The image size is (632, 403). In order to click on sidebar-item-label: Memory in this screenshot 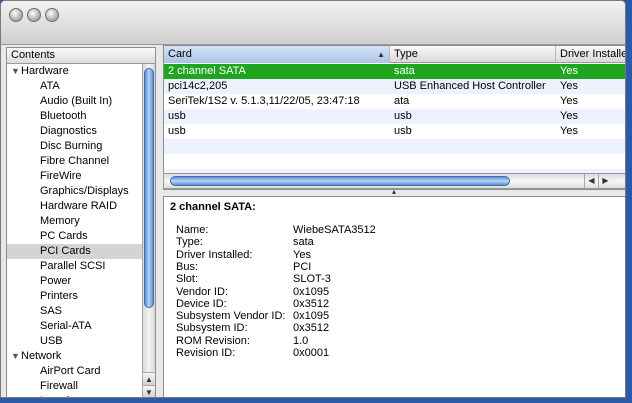, I will do `click(60, 221)`.